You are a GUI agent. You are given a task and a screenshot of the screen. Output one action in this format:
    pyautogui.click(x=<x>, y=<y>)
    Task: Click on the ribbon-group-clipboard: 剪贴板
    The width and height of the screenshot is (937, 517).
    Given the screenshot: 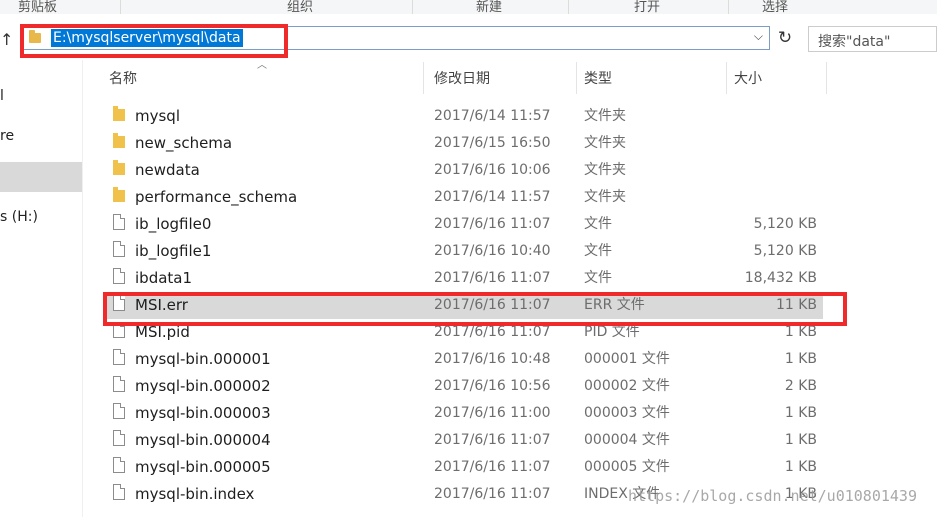 What is the action you would take?
    pyautogui.click(x=37, y=7)
    